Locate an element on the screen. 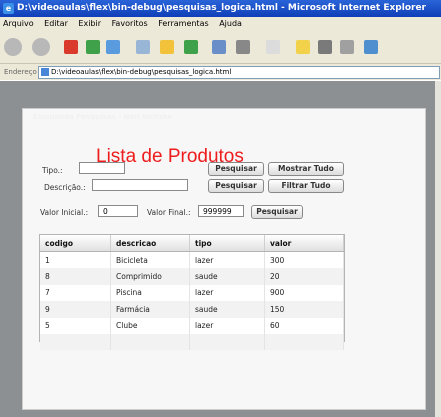 Image resolution: width=441 pixels, height=417 pixels. mostrar-tudo-button: Mostrar Tudo is located at coordinates (306, 169).